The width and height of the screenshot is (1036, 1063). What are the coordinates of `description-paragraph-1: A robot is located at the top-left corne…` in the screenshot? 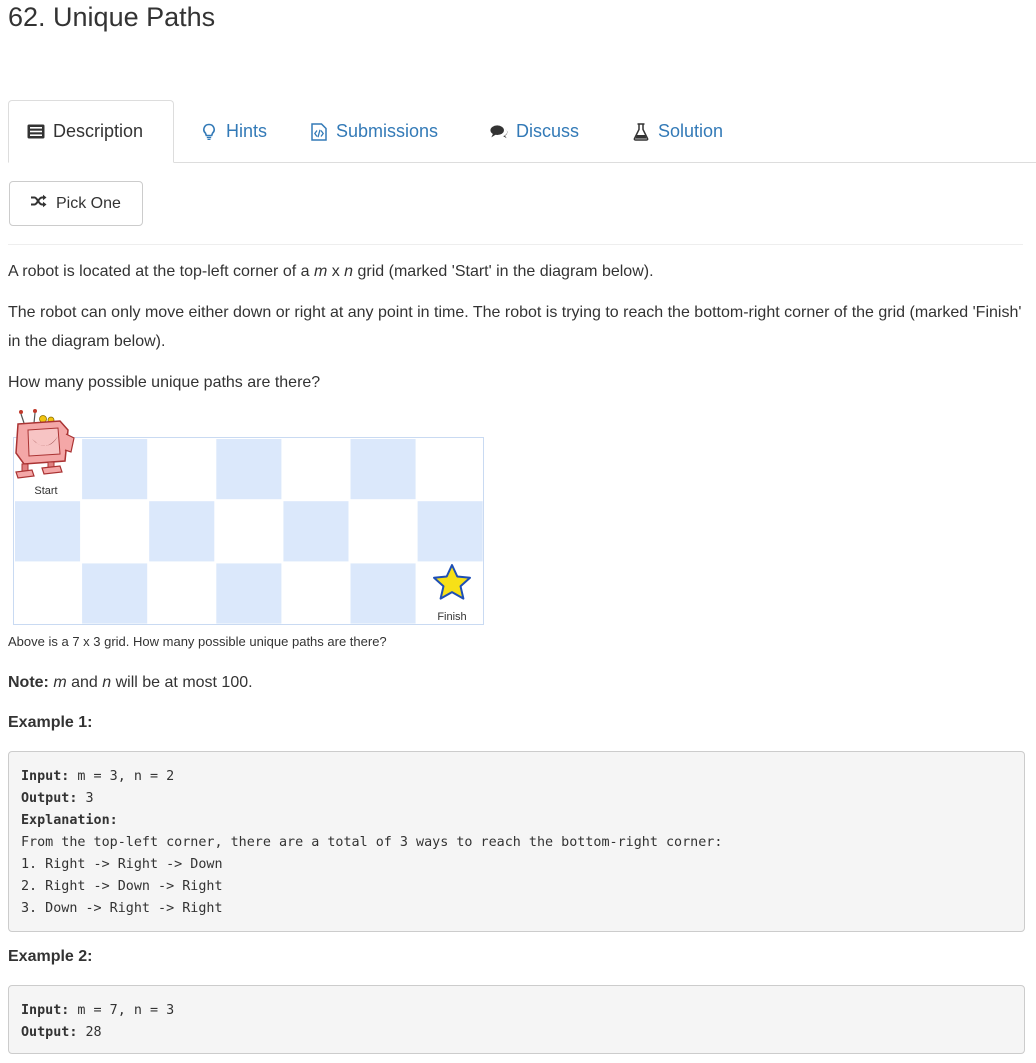 It's located at (331, 271).